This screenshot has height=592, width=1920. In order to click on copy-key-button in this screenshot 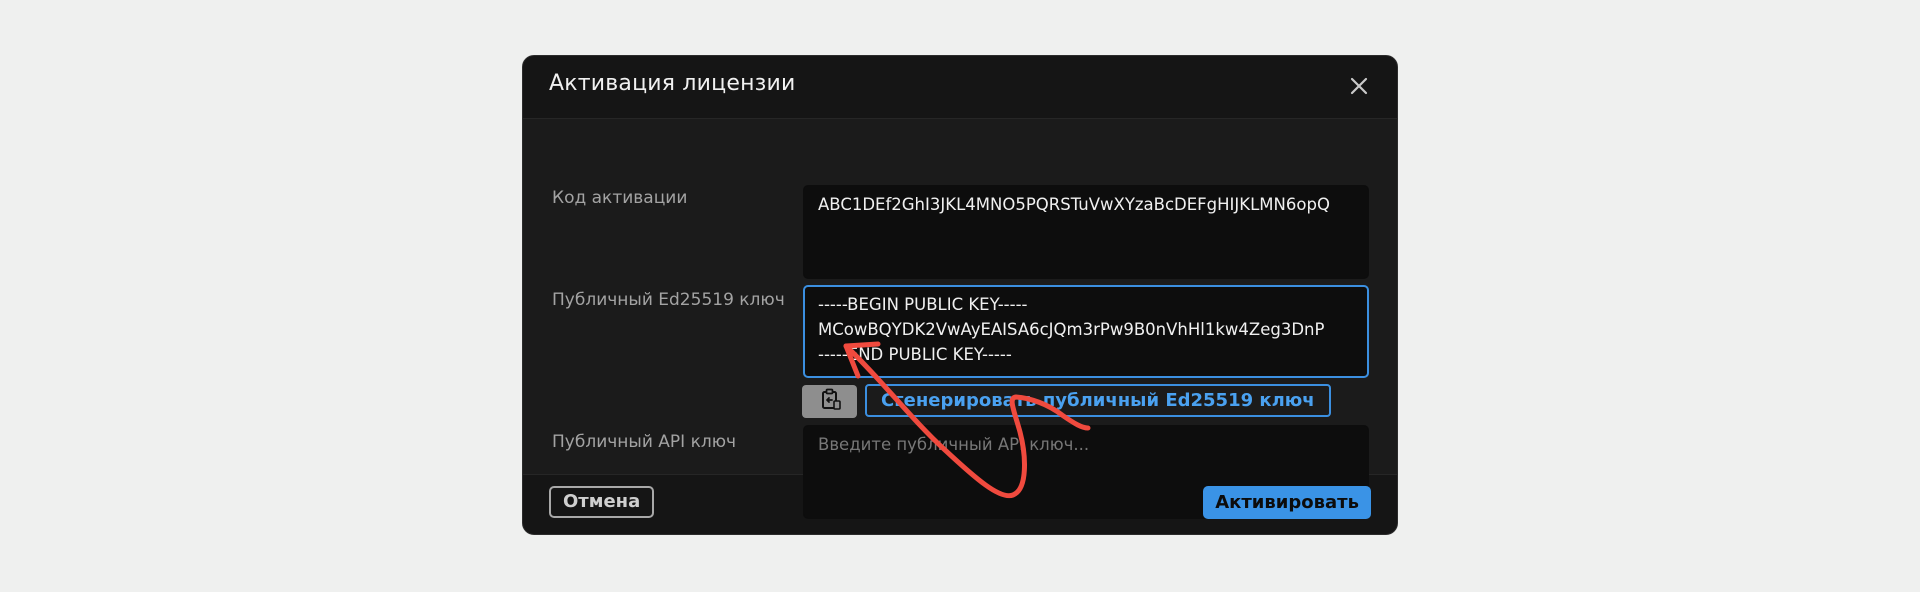, I will do `click(829, 401)`.